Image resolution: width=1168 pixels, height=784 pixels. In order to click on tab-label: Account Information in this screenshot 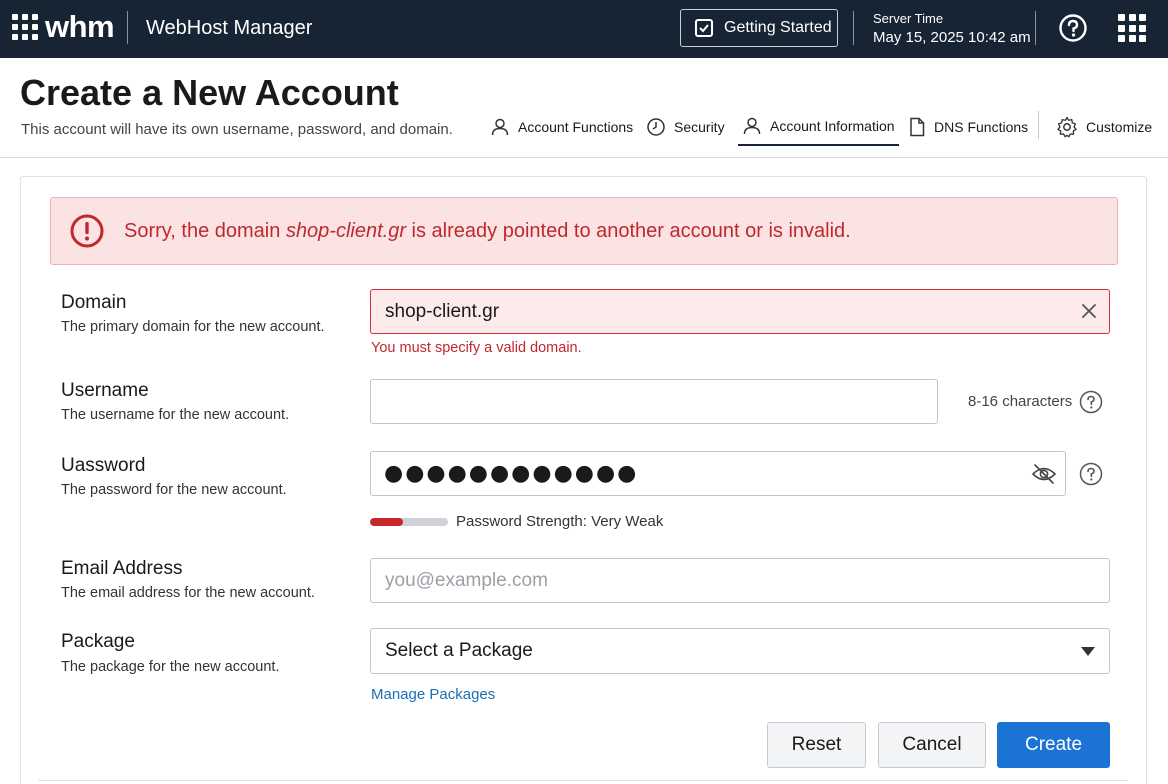, I will do `click(832, 126)`.